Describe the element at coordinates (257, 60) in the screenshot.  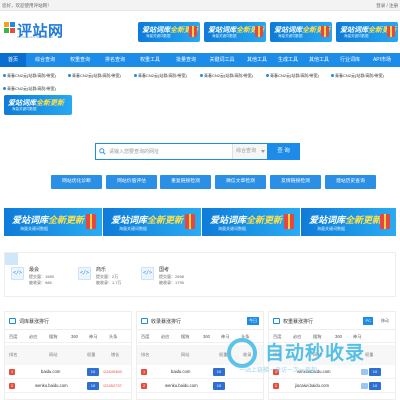
I see `nav-item-other-tools: 其他工具` at that location.